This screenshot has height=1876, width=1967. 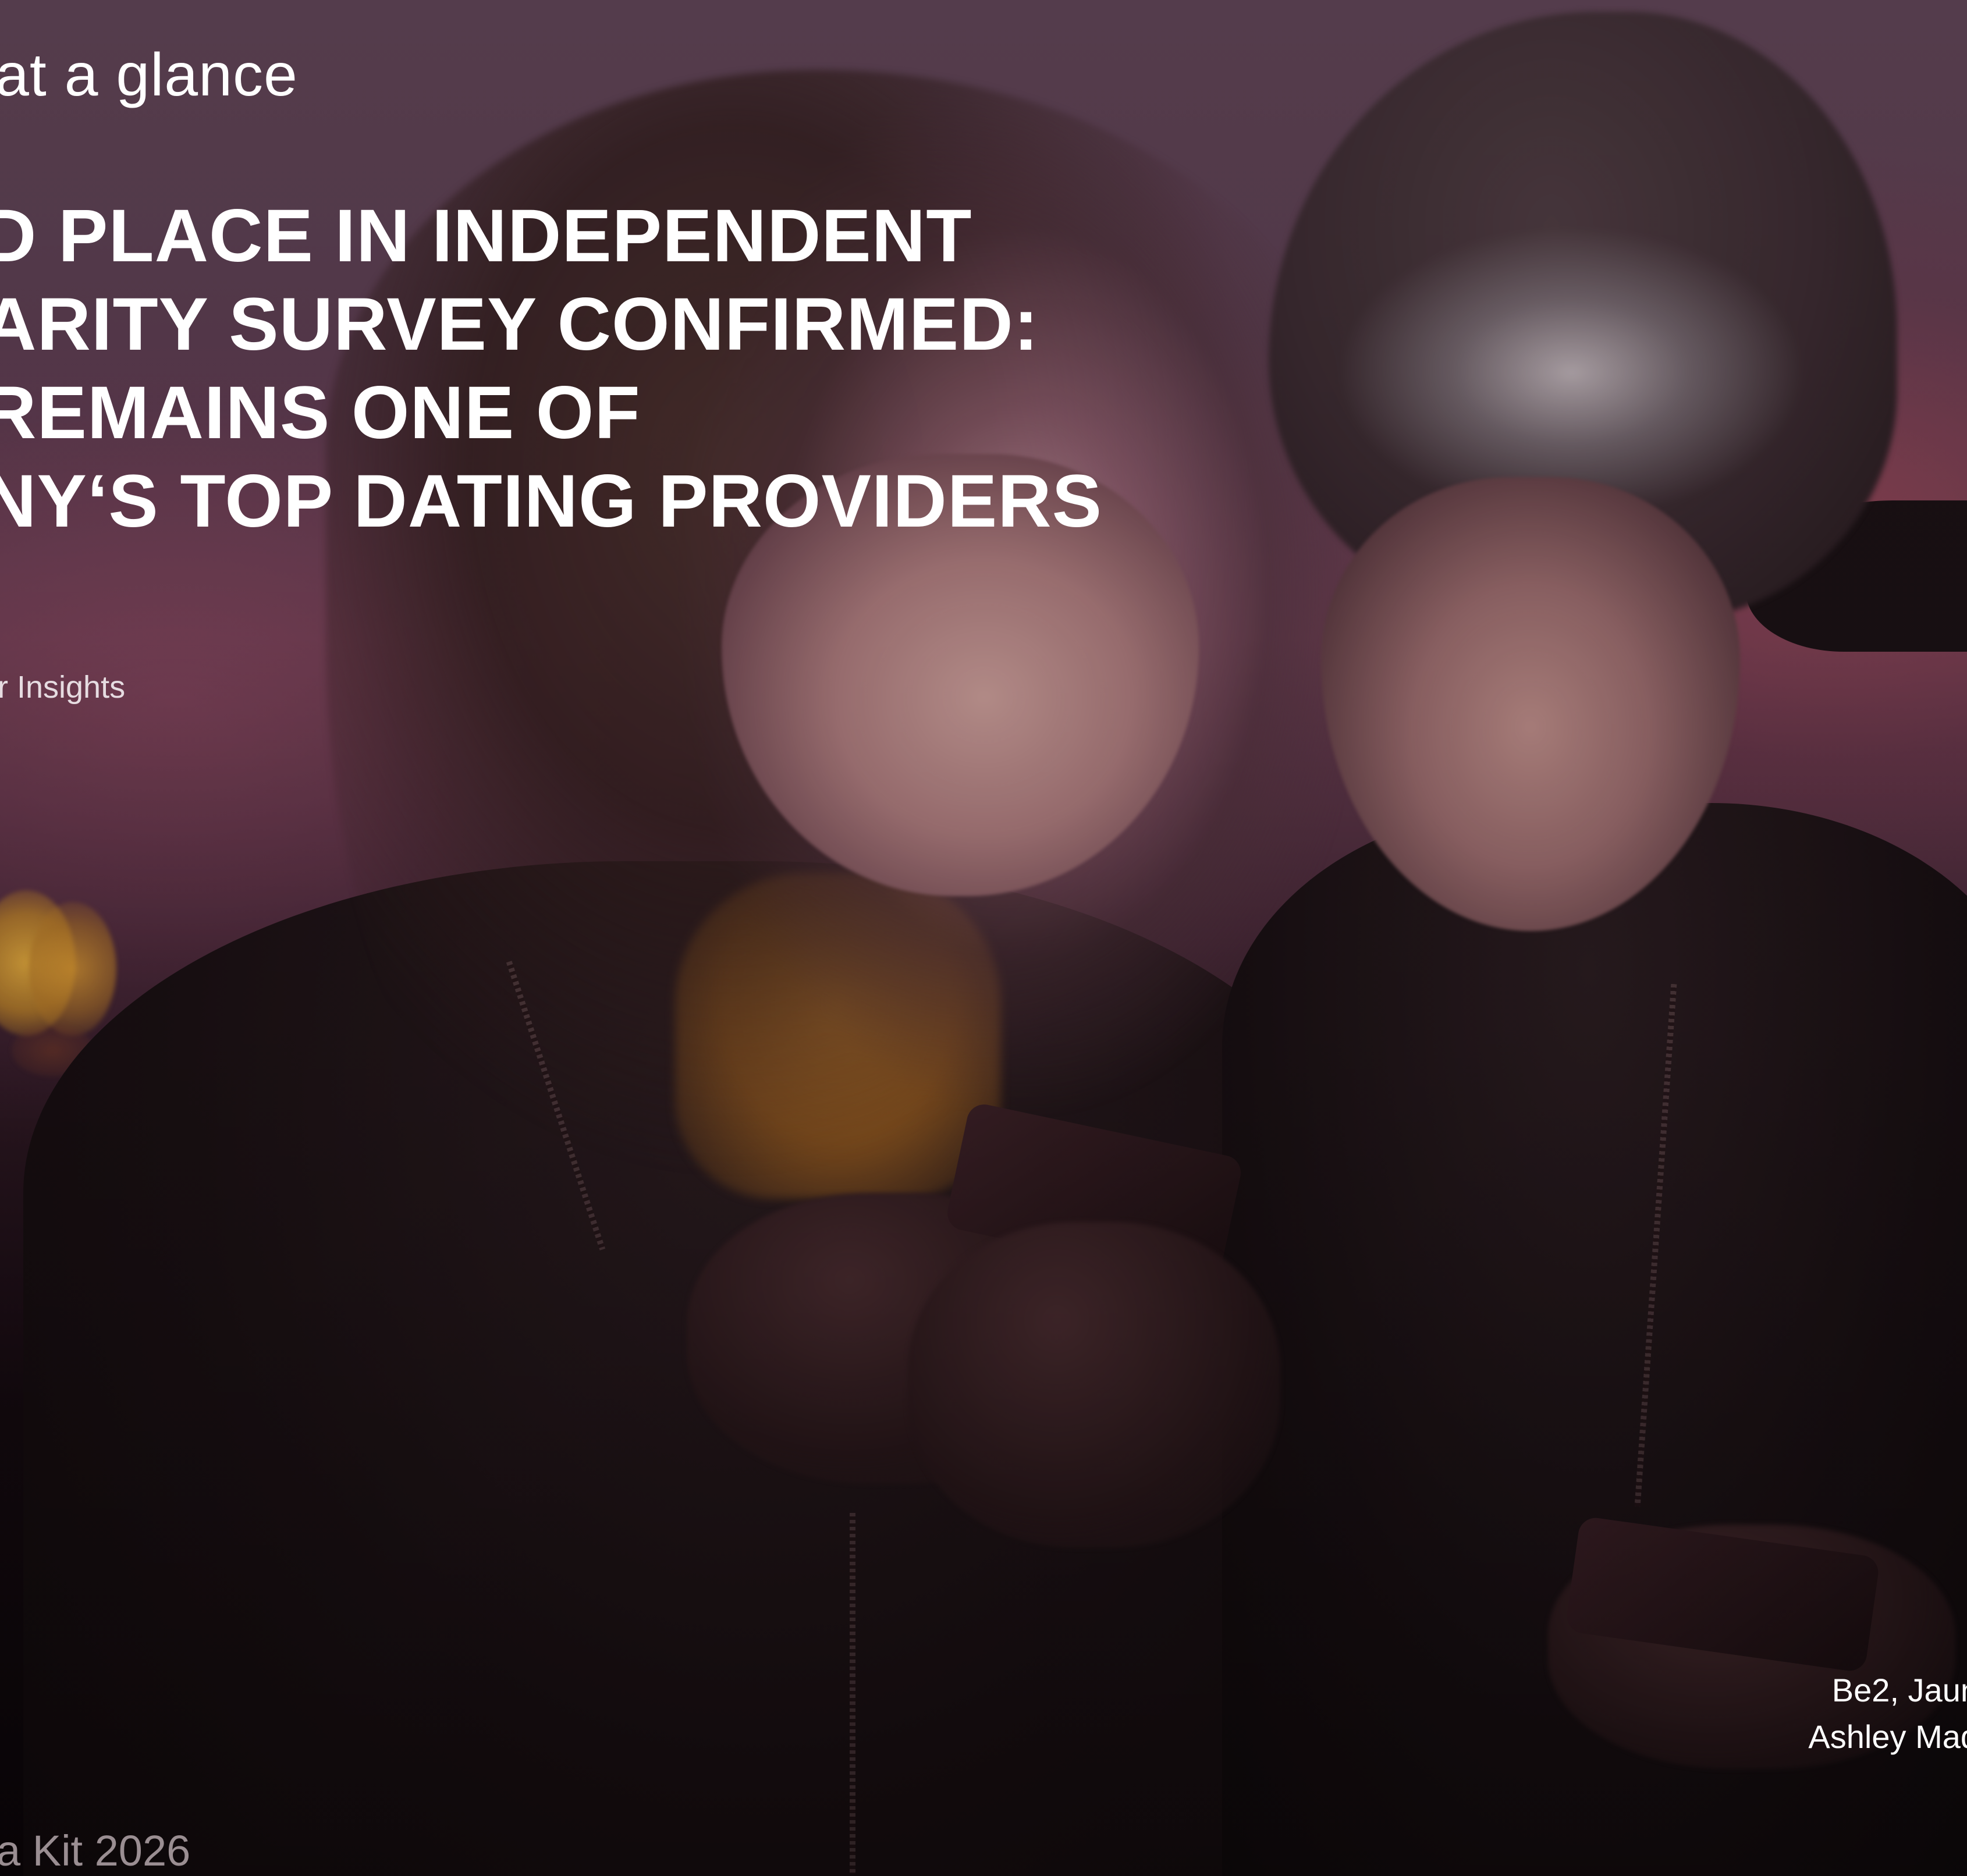 What do you see at coordinates (95, 1851) in the screenshot?
I see `footer-label: a Kit 2026` at bounding box center [95, 1851].